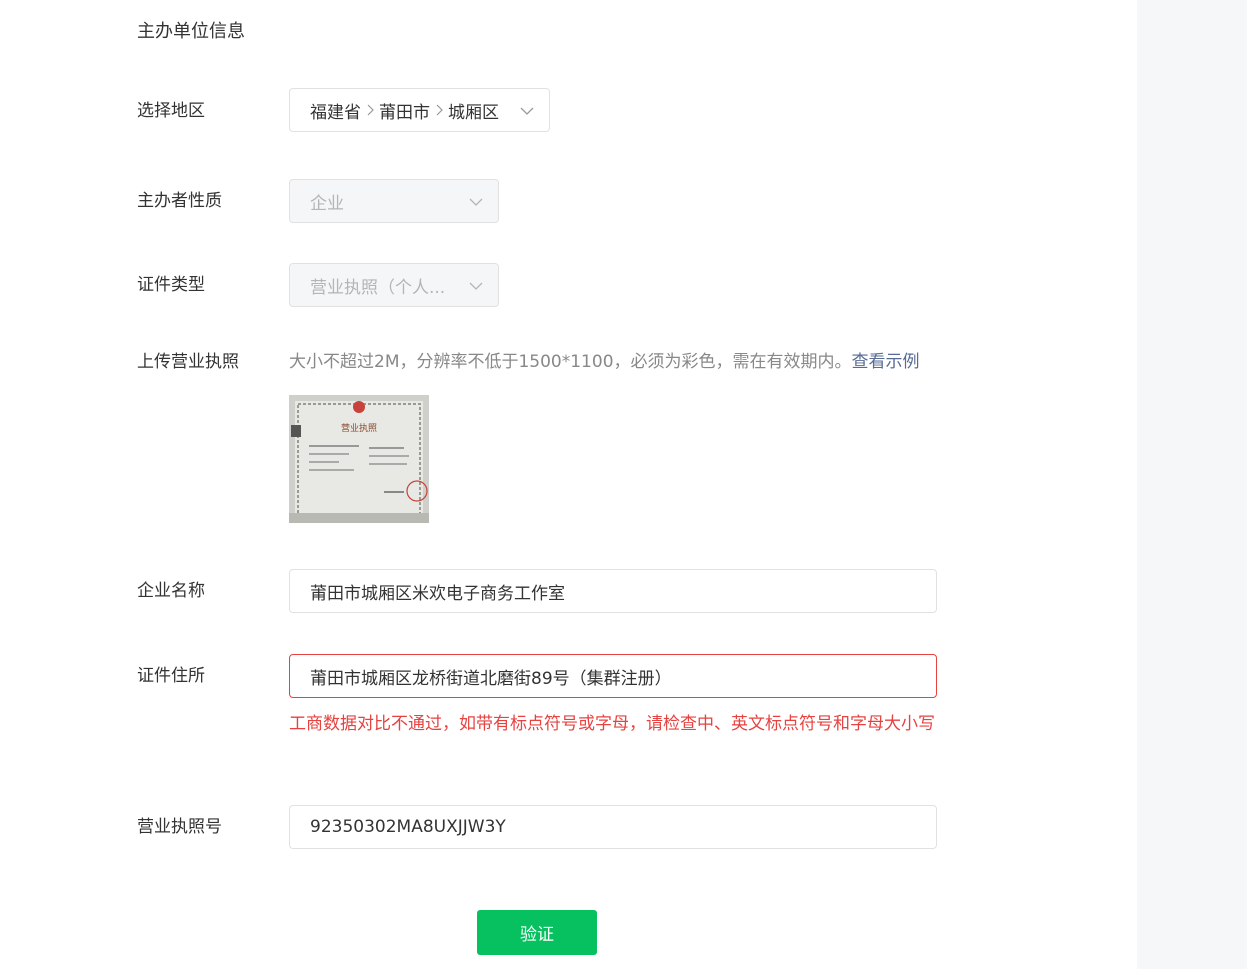 The height and width of the screenshot is (969, 1247). Describe the element at coordinates (335, 112) in the screenshot. I see `region-province: 福建省` at that location.